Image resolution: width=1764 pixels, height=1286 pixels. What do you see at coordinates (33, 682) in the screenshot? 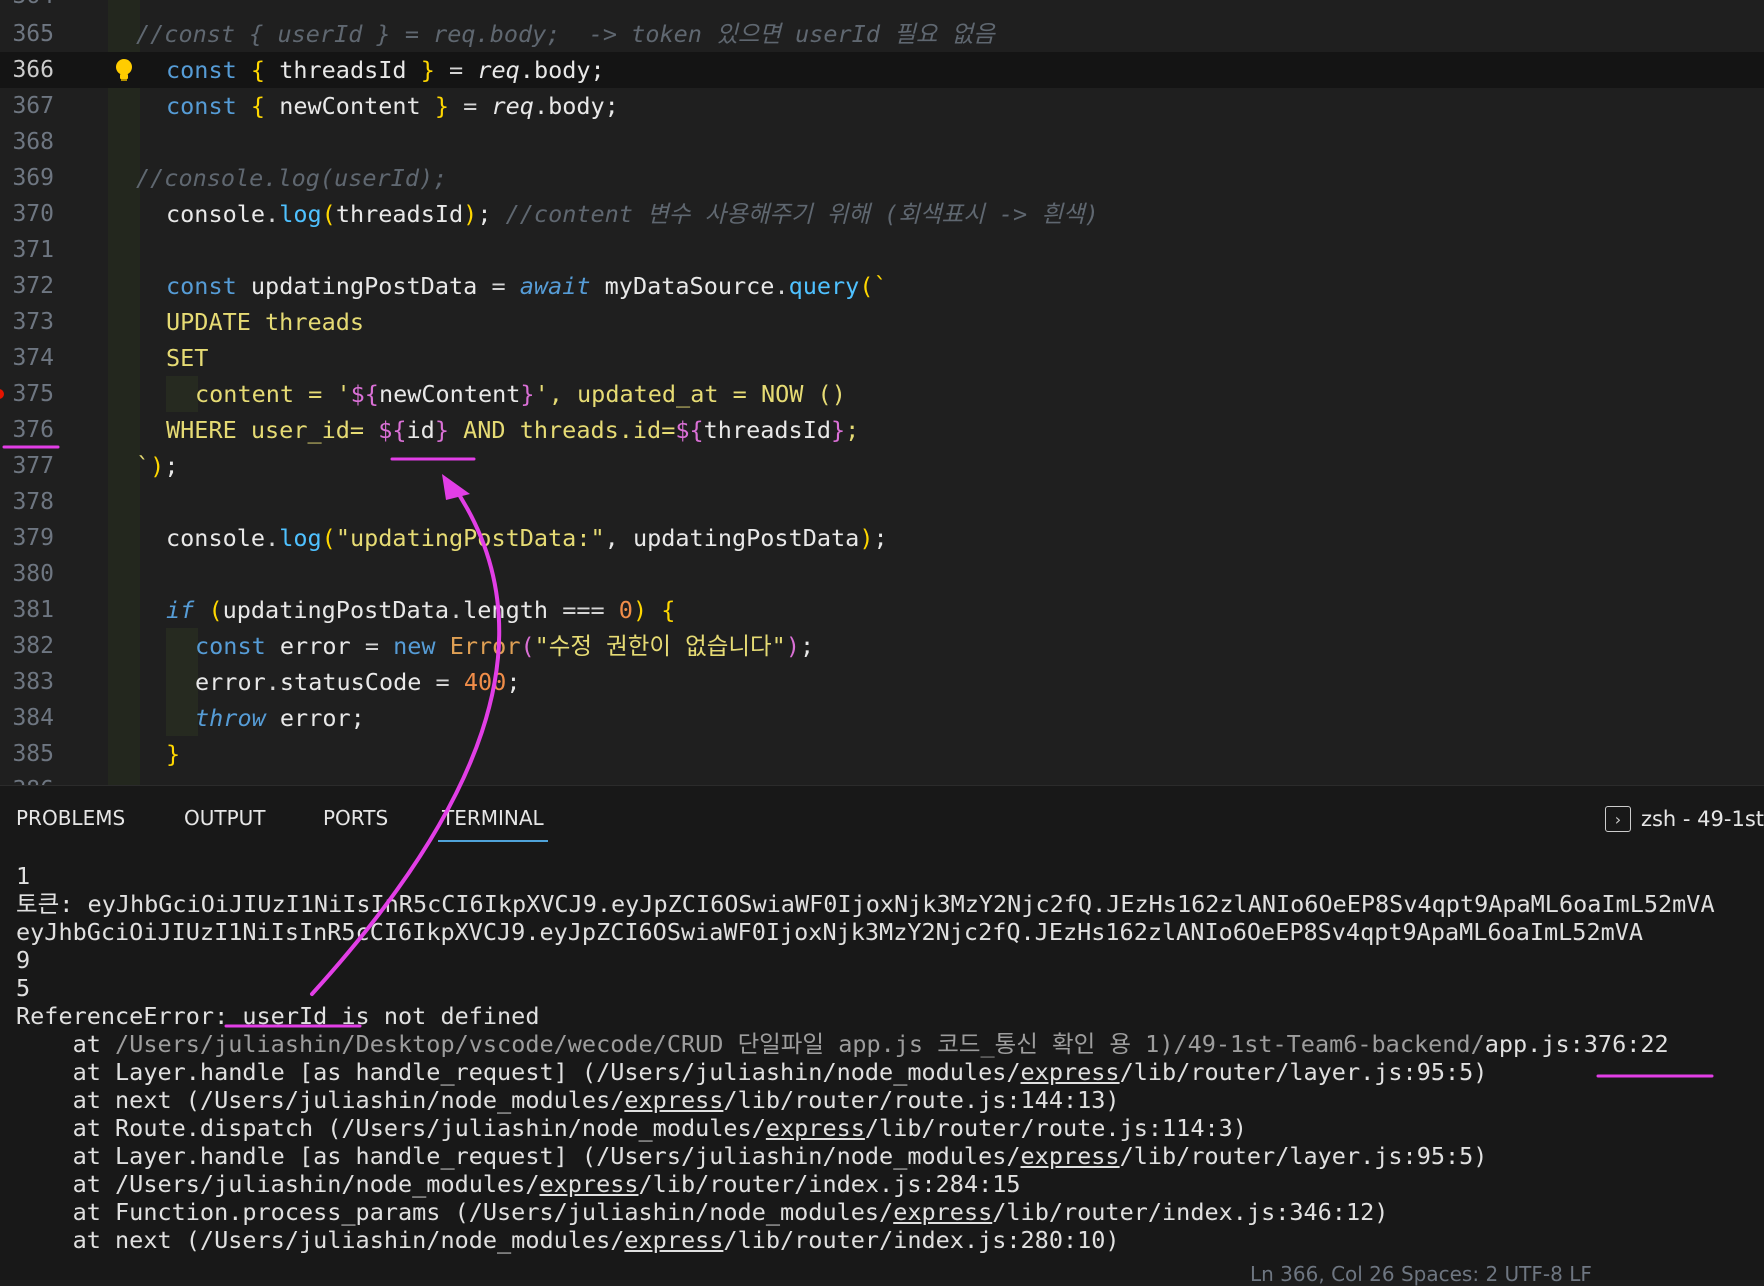
I see `line-number: 383` at bounding box center [33, 682].